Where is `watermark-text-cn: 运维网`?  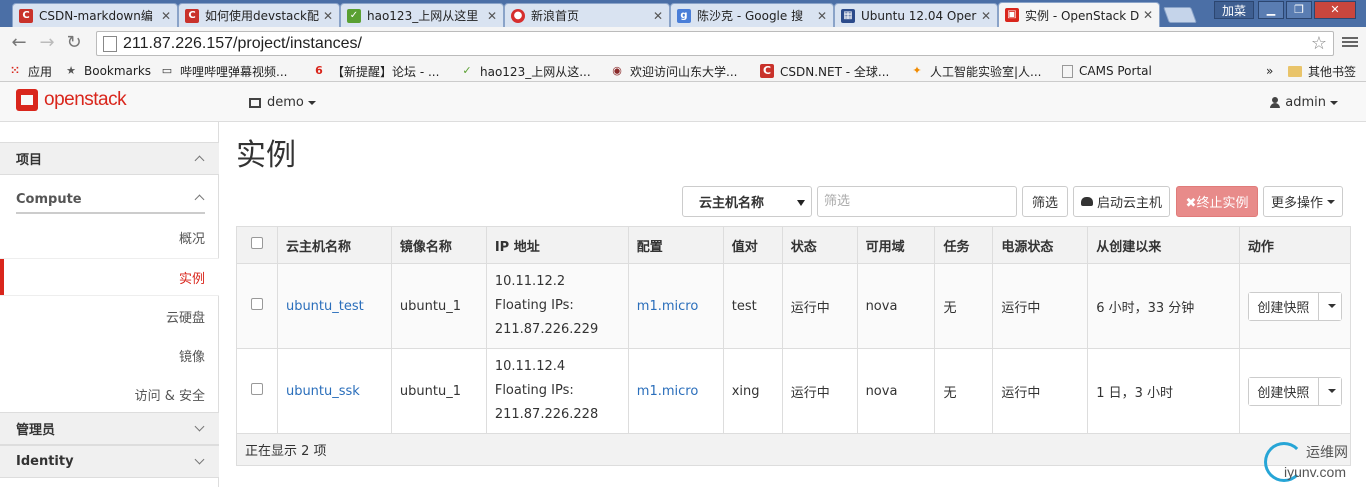
watermark-text-cn: 运维网 is located at coordinates (1327, 453).